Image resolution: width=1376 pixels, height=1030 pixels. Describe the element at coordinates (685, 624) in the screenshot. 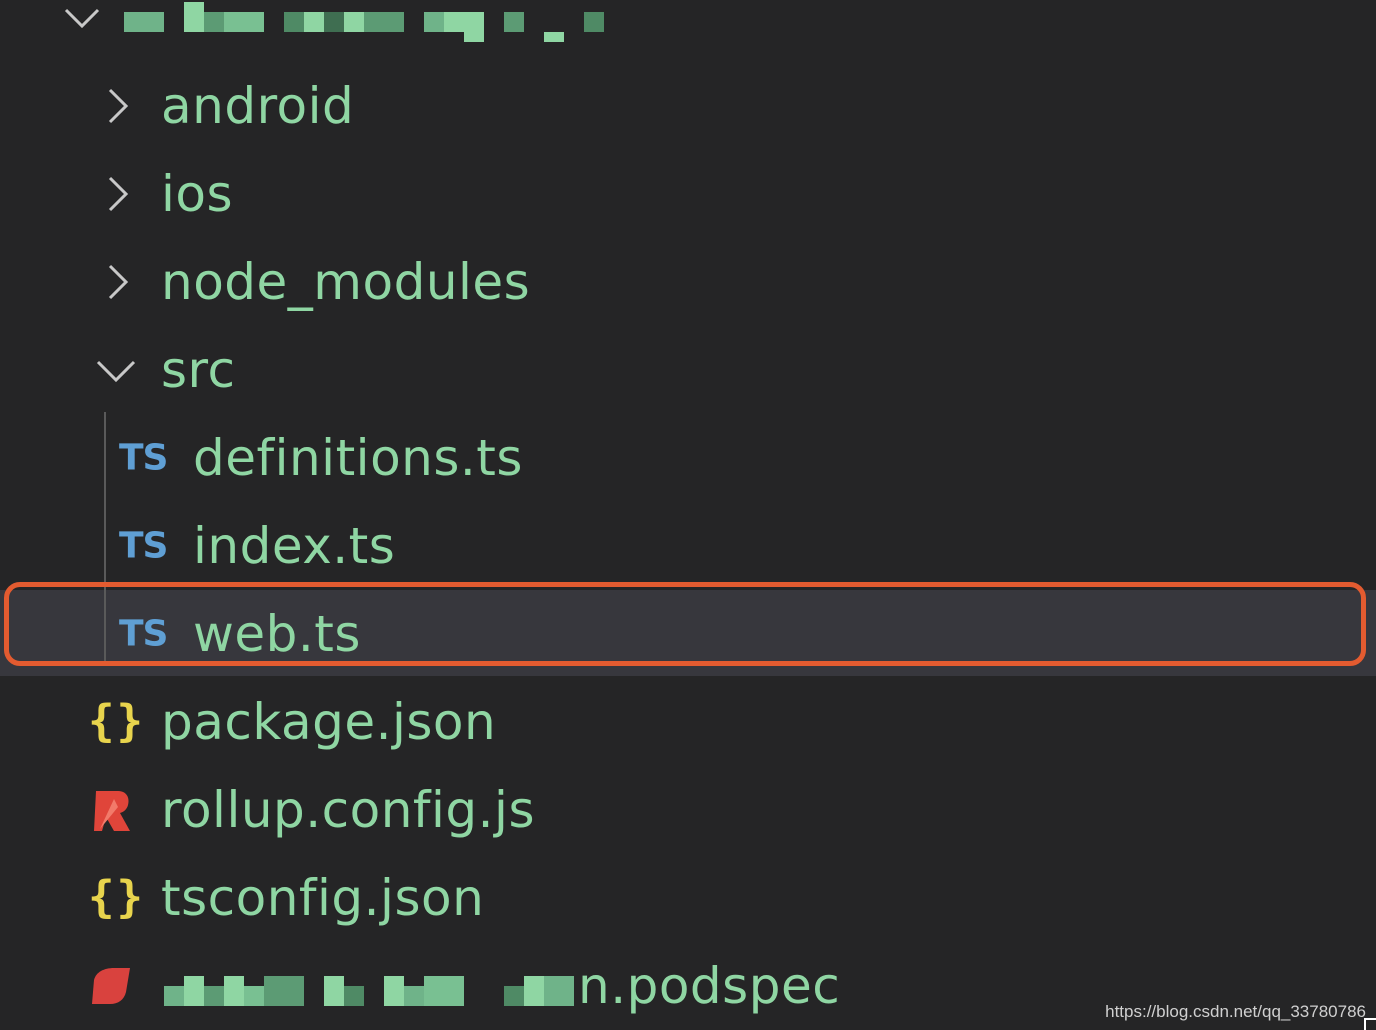

I see `highlight-annotation-box` at that location.